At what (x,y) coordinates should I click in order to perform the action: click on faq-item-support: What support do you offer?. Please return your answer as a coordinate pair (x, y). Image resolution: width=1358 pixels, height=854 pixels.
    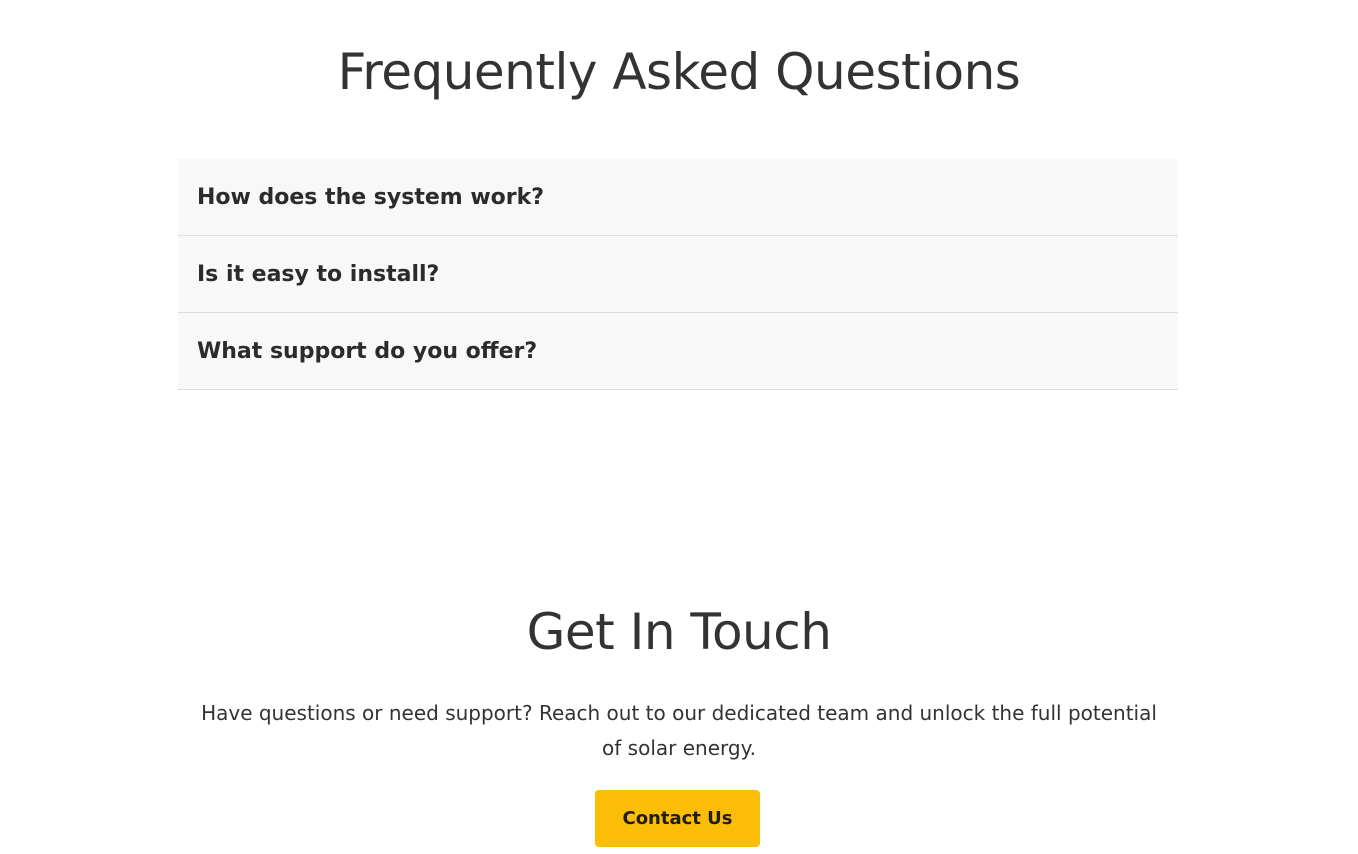
    Looking at the image, I should click on (678, 351).